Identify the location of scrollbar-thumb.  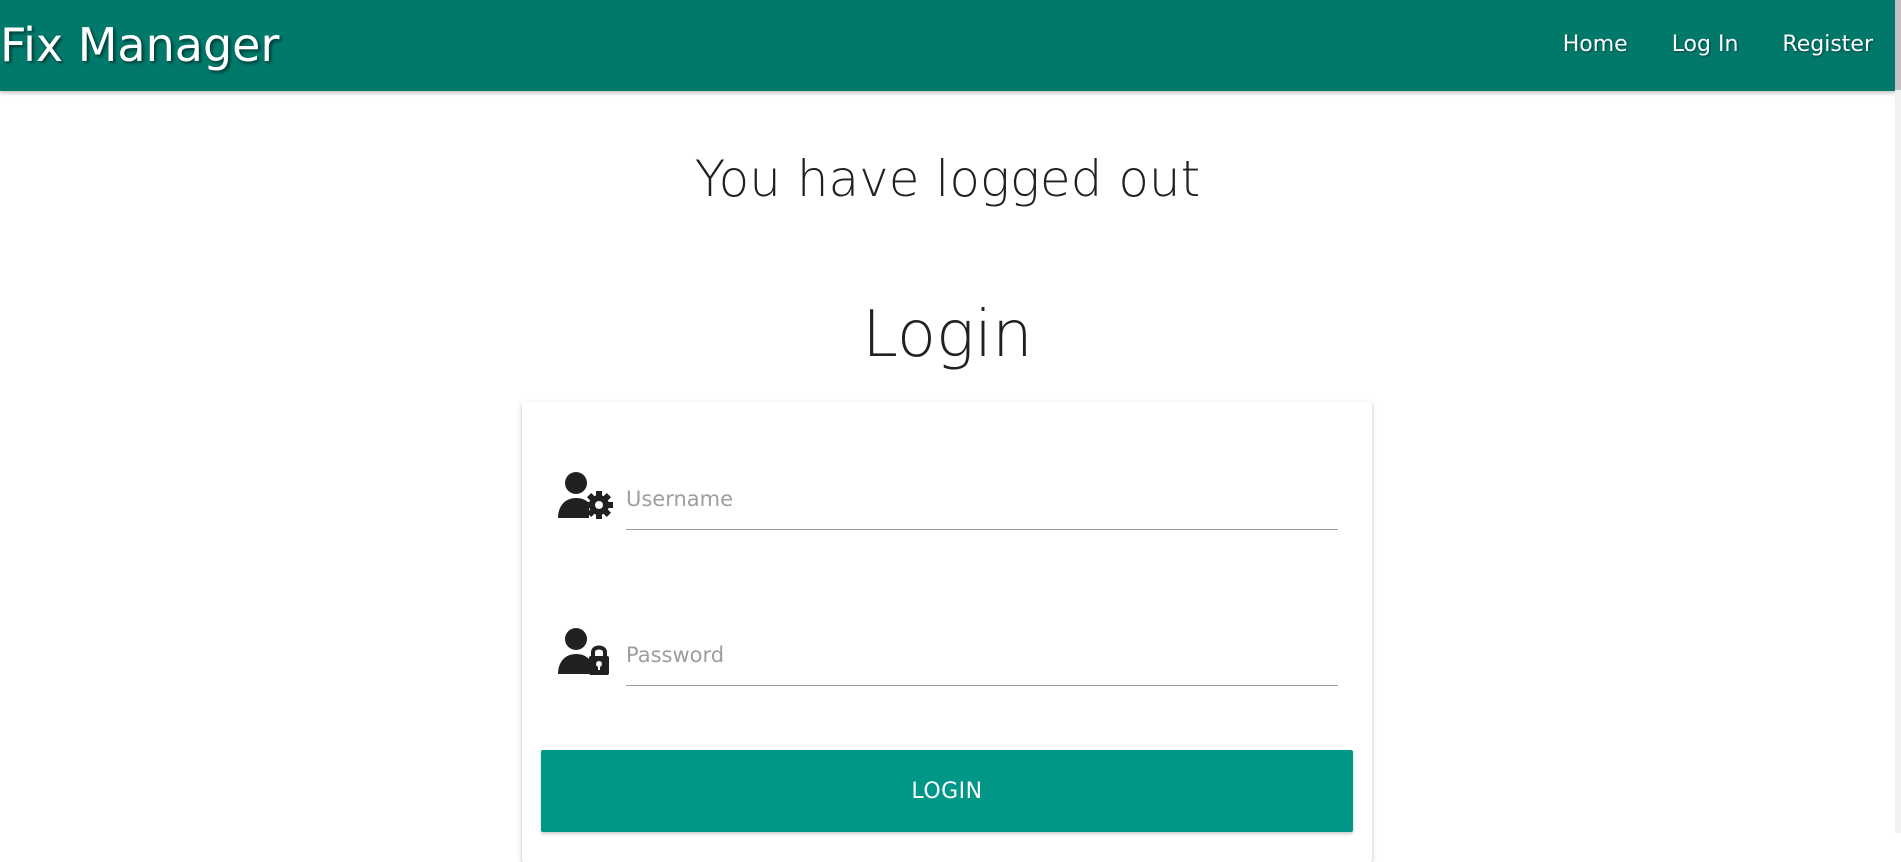
(1898, 45).